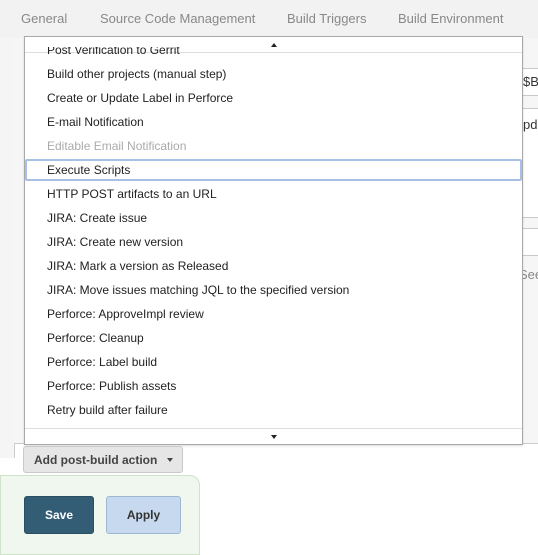  I want to click on tab-source-code-management: Source Code Management, so click(177, 18).